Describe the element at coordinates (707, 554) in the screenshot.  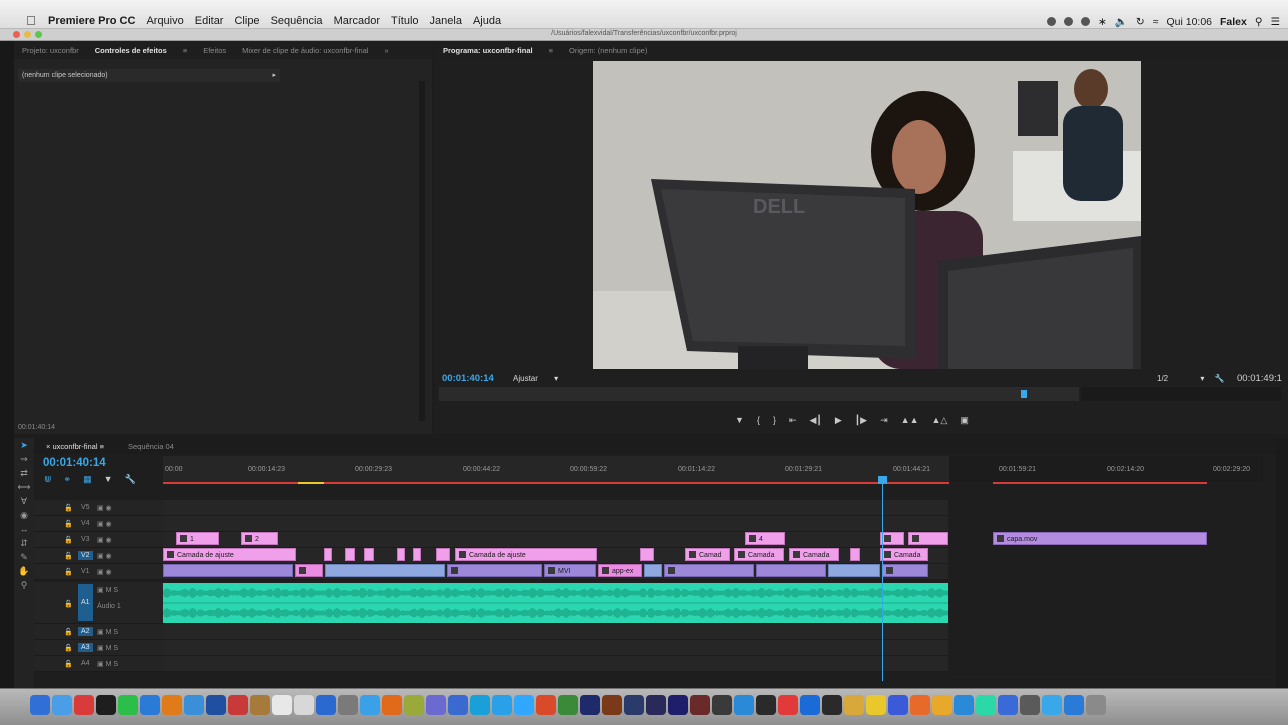
I see `timeline-clip: Camad` at that location.